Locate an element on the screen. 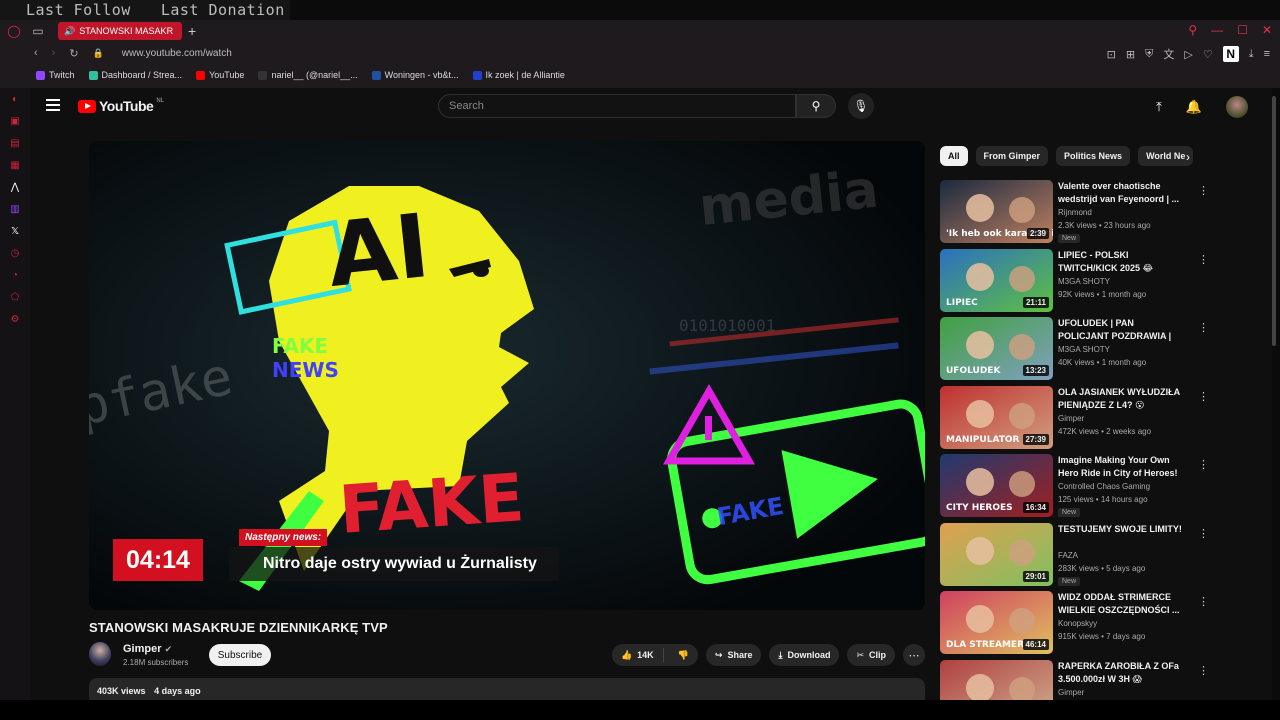 This screenshot has width=1280, height=720. history-icon: ◷ is located at coordinates (15, 253).